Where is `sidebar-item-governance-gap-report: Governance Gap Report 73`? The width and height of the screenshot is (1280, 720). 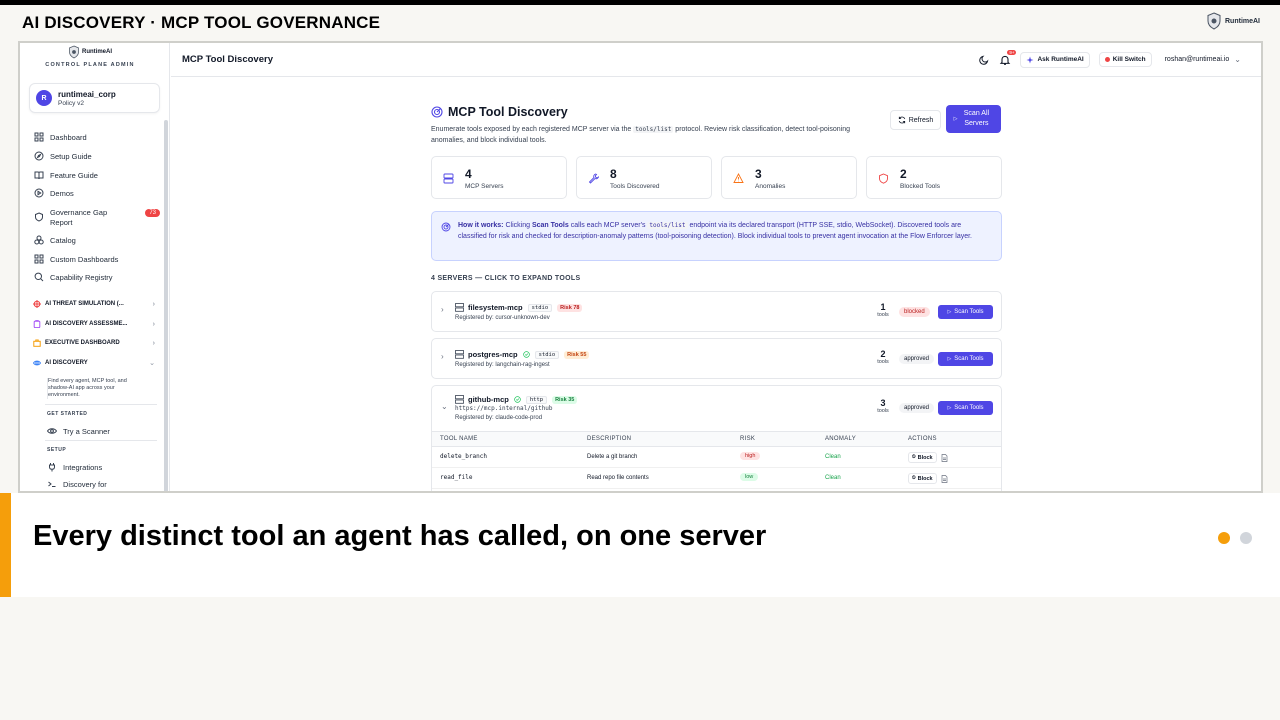
sidebar-item-governance-gap-report: Governance Gap Report 73 is located at coordinates (97, 218).